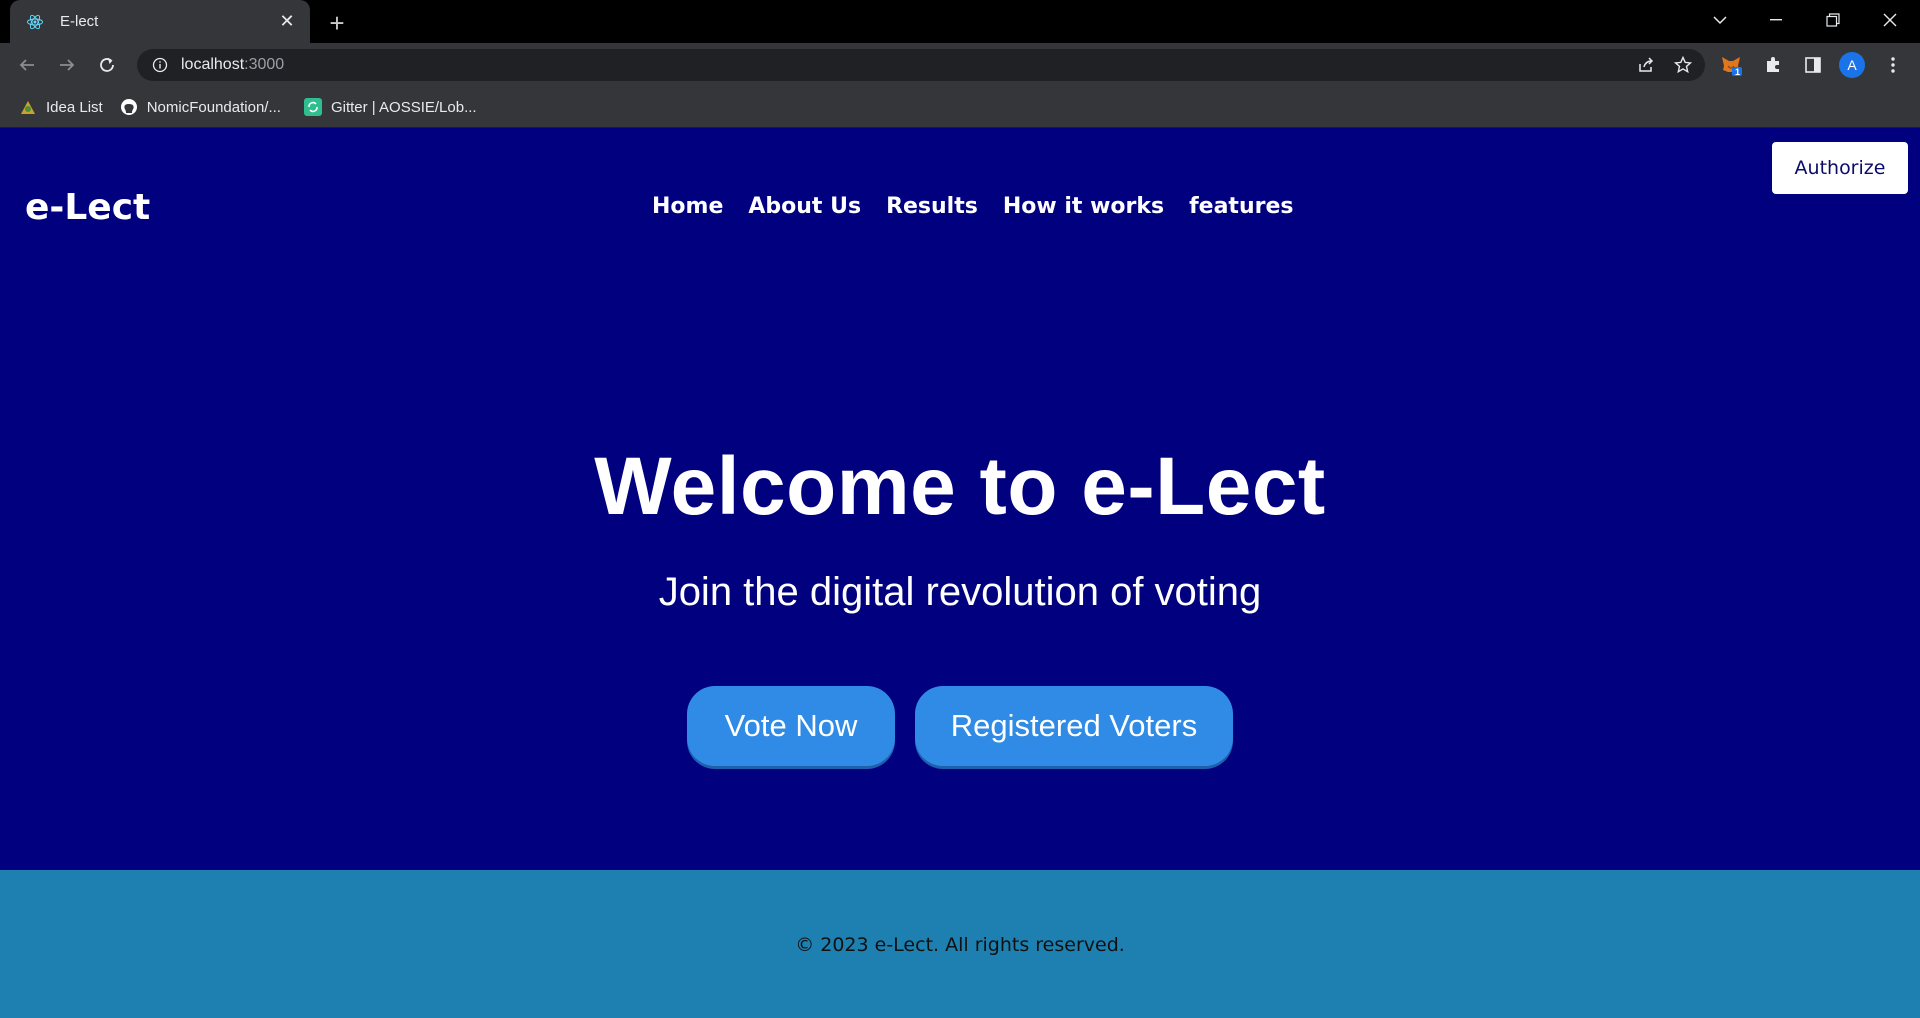 This screenshot has height=1018, width=1920. I want to click on browser-toolbar: localhost:3000 1, so click(960, 65).